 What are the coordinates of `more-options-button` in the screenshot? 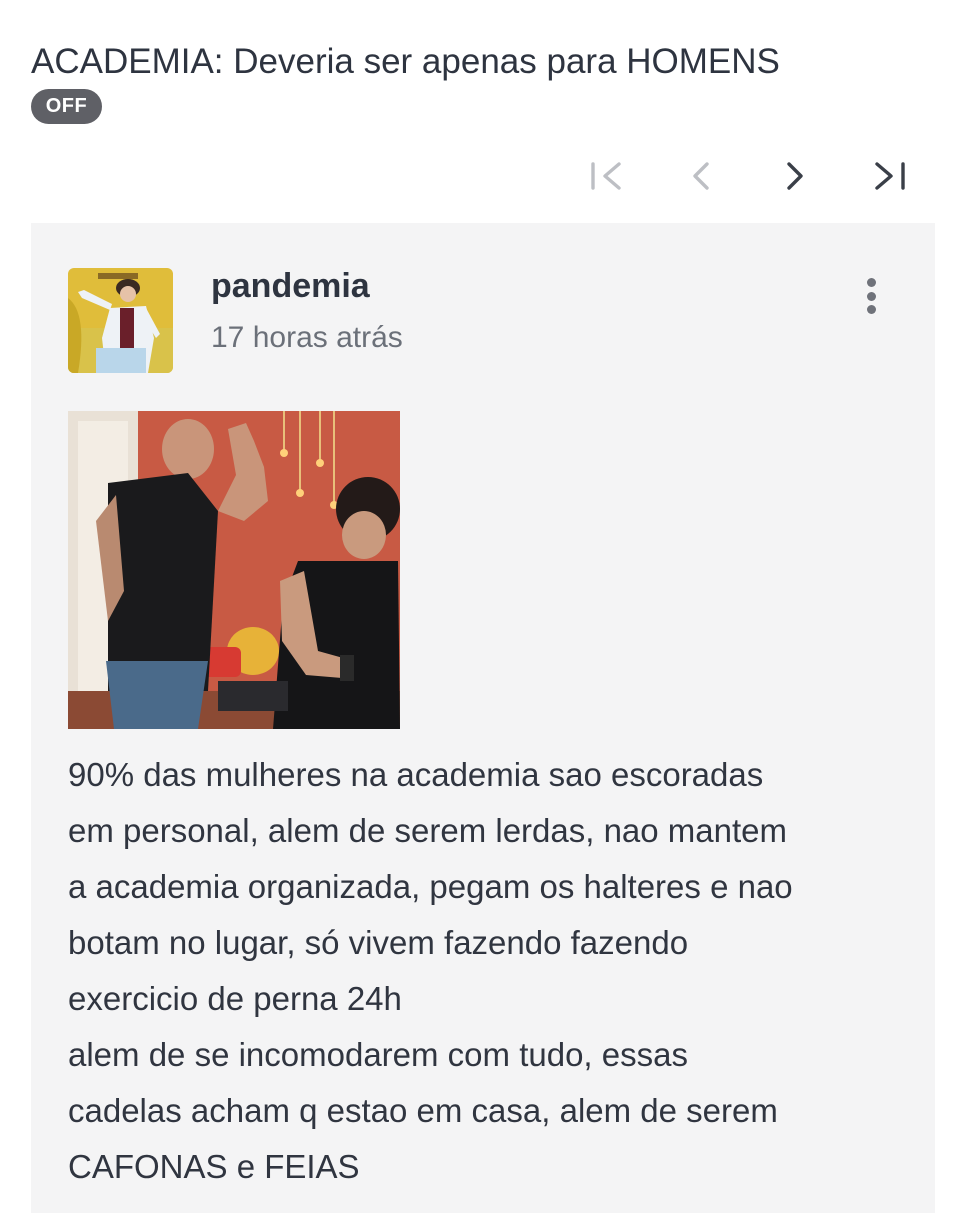 It's located at (871, 296).